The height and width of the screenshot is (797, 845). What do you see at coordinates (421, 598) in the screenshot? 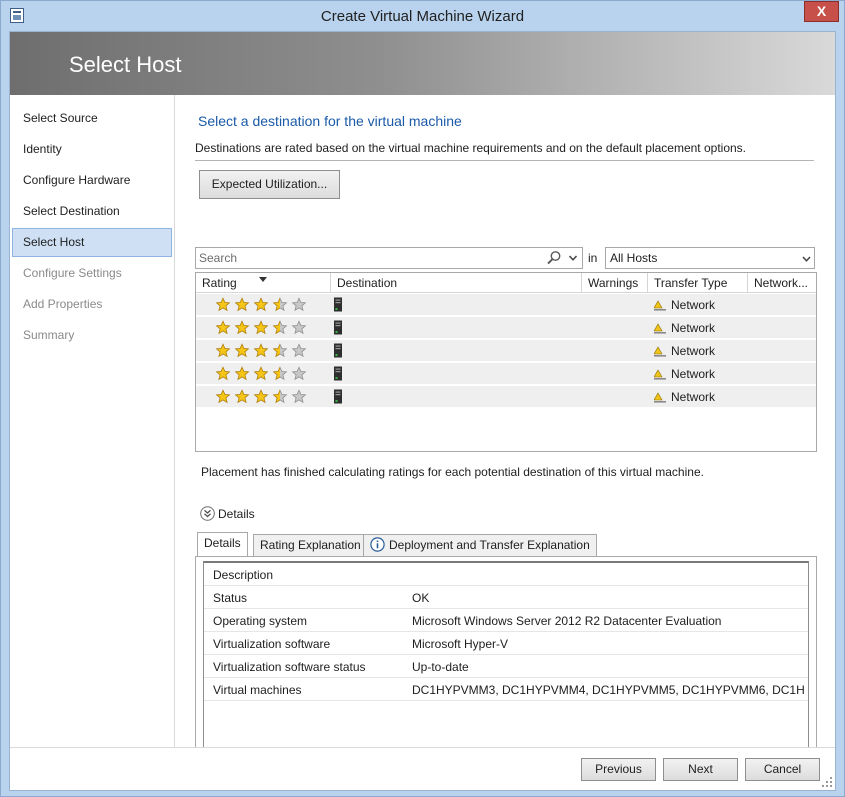
I see `details-value: OK` at bounding box center [421, 598].